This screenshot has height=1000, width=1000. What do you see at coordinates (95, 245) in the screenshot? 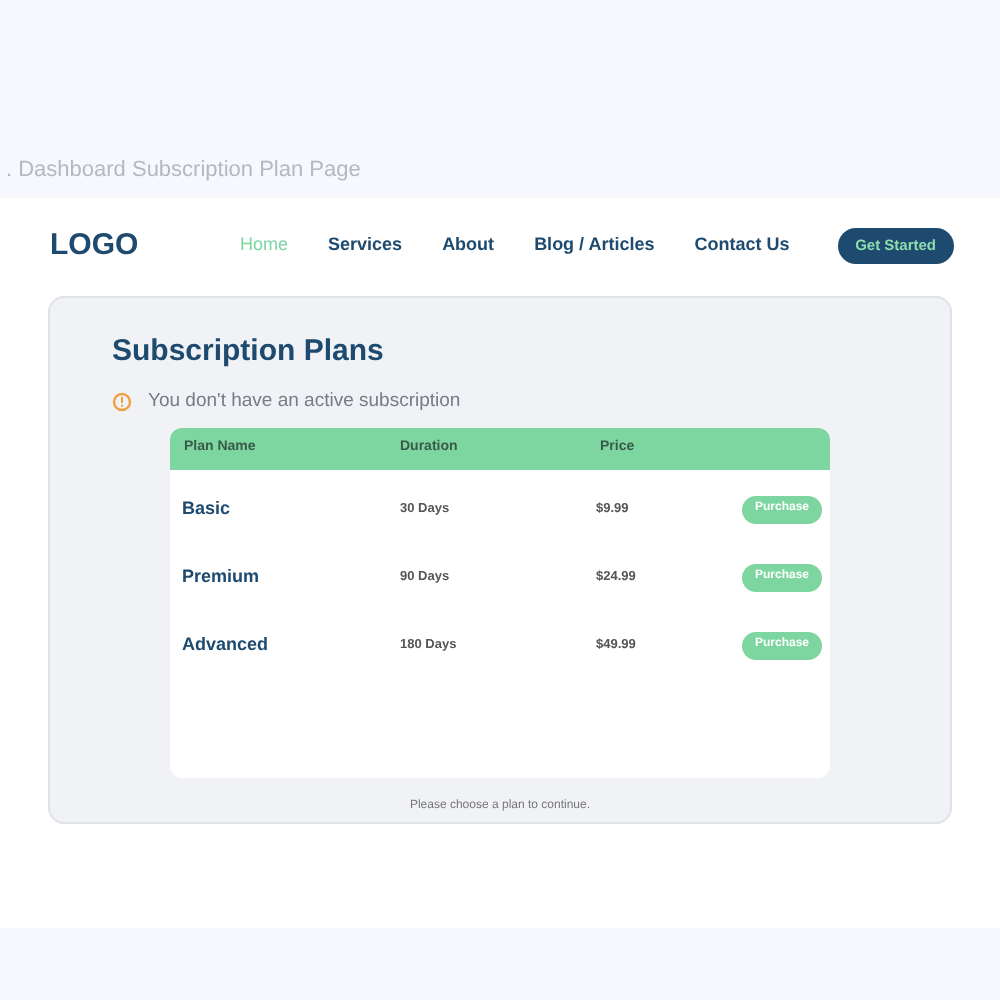
I see `logo: LOGO` at bounding box center [95, 245].